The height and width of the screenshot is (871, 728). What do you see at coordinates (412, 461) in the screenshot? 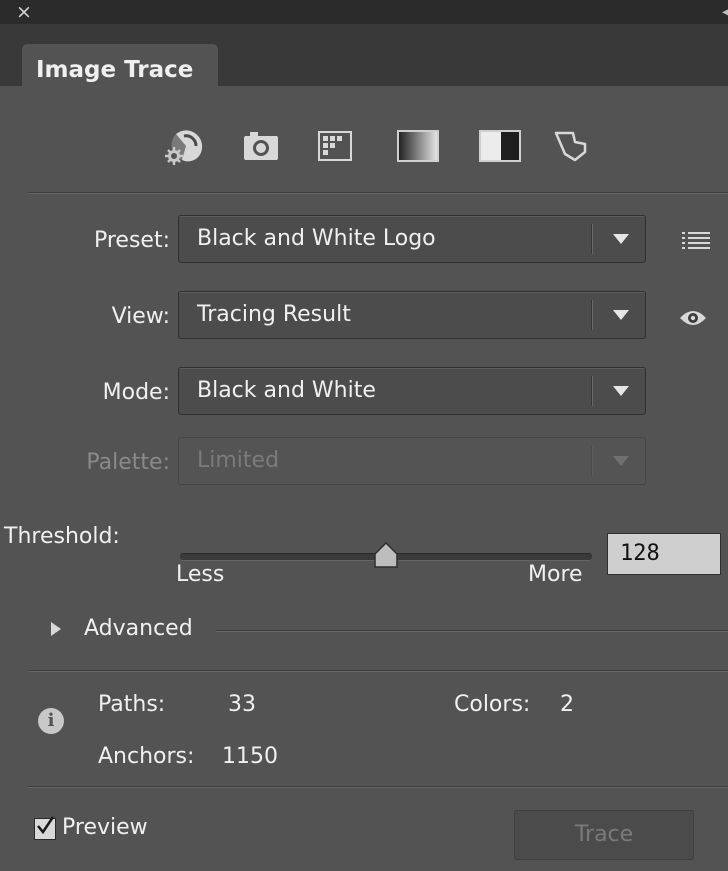
I see `palette-dropdown: Limited` at bounding box center [412, 461].